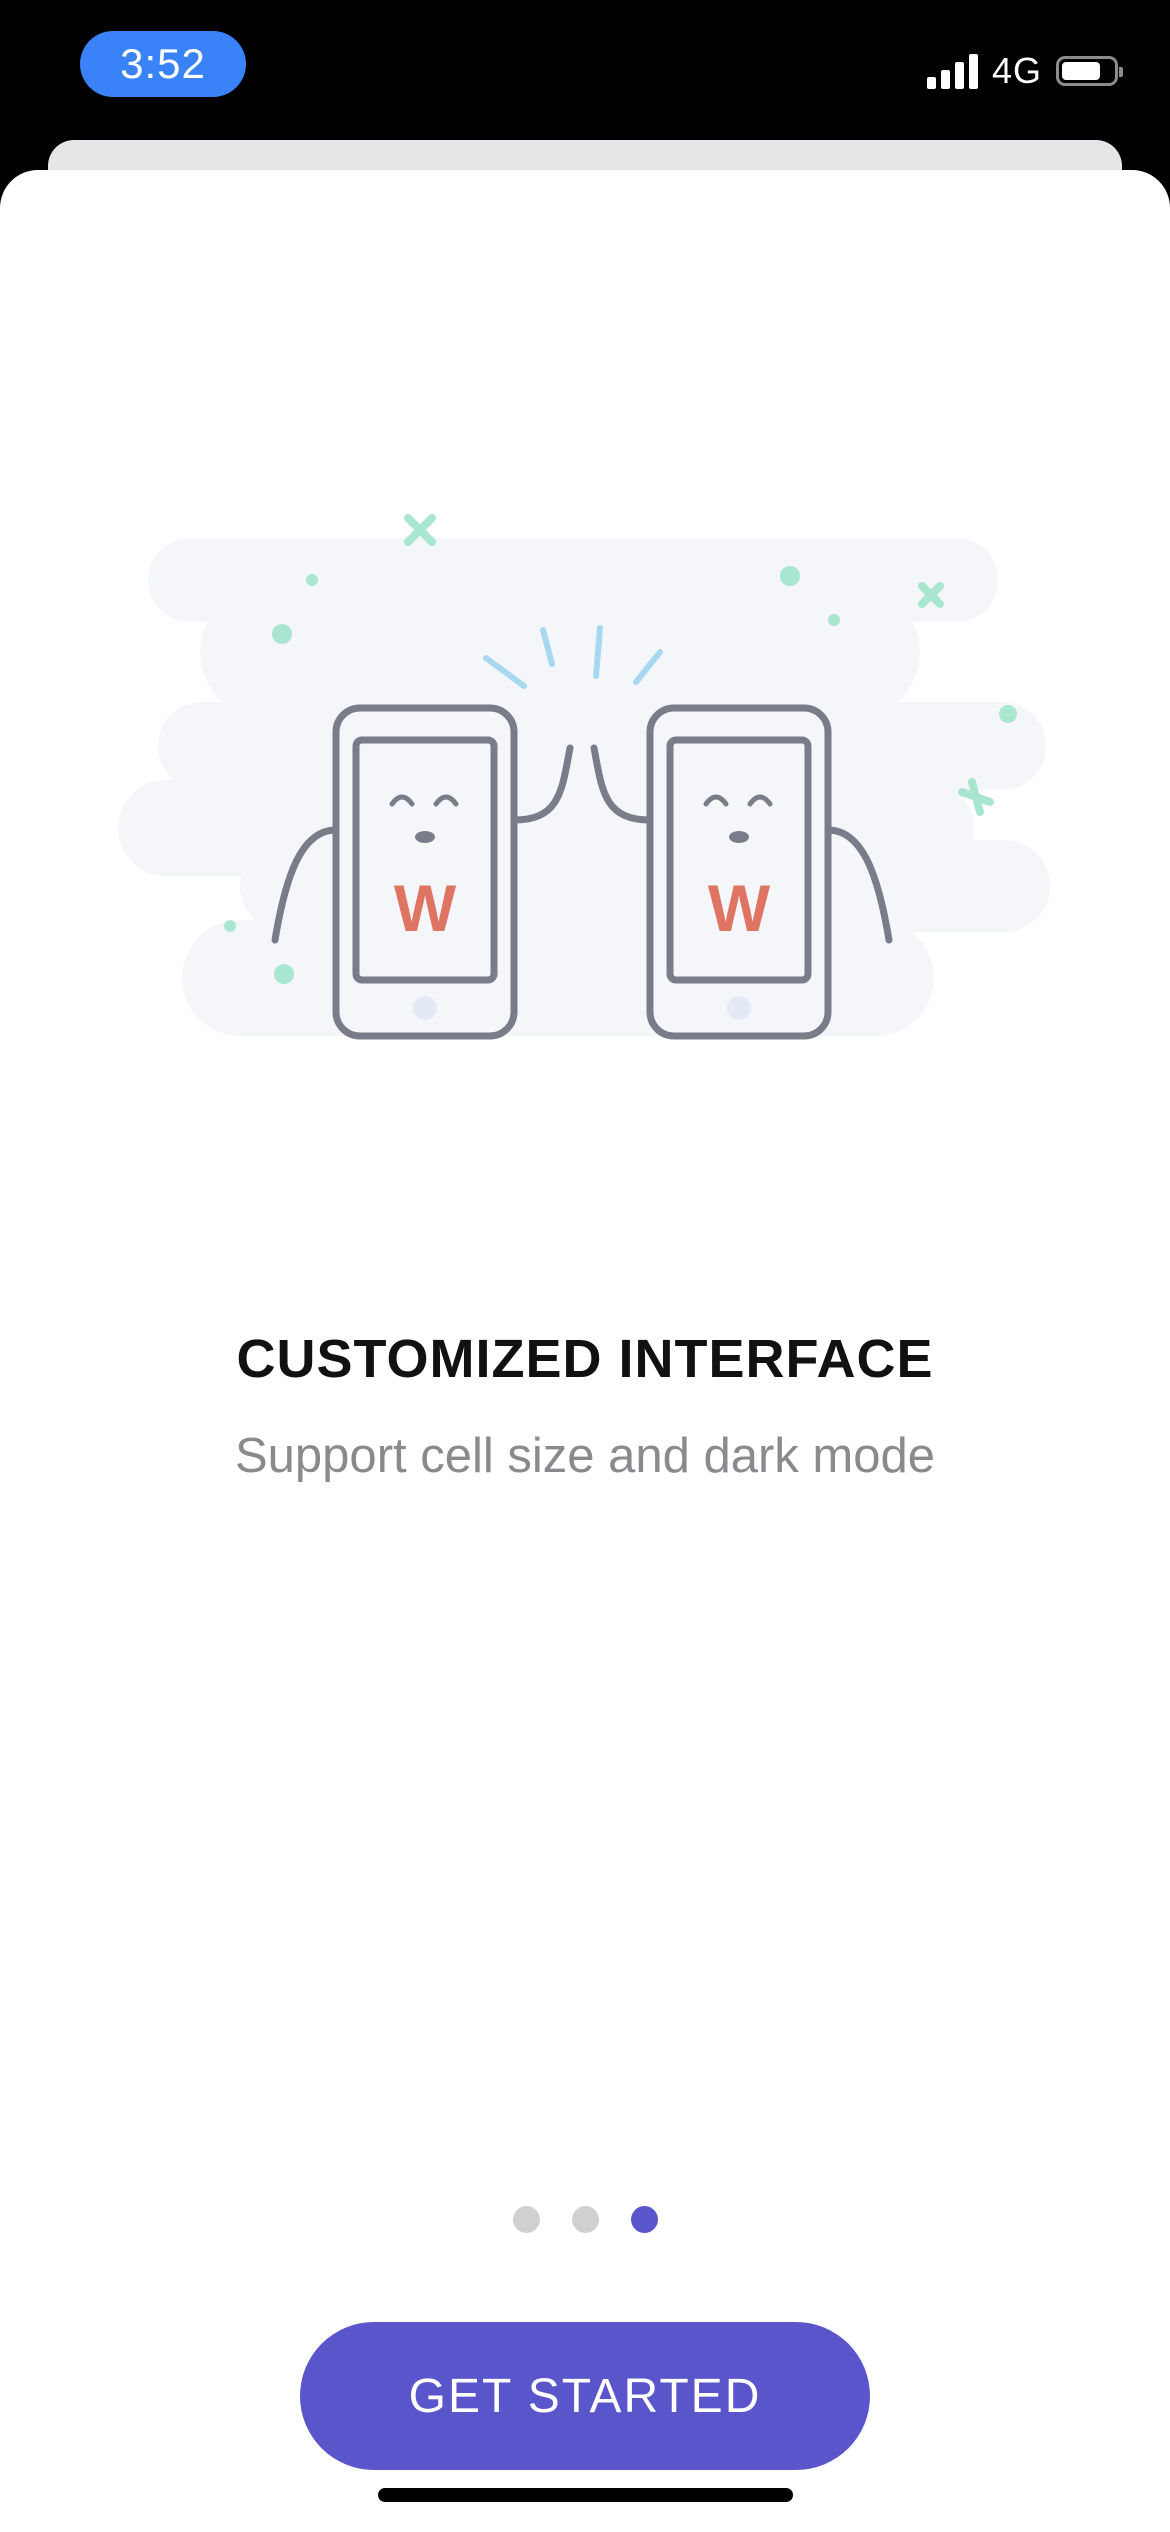  I want to click on status-indicators: 4G, so click(1024, 71).